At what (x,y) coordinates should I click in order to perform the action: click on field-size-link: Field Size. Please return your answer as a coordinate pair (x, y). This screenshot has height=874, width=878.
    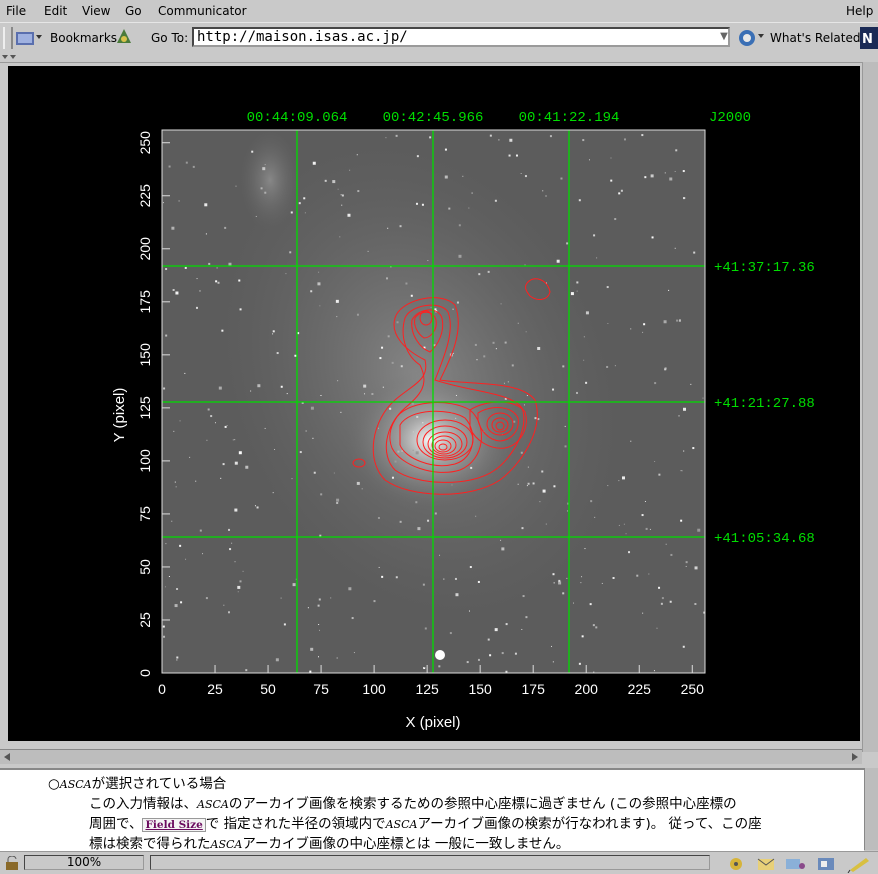
    Looking at the image, I should click on (174, 825).